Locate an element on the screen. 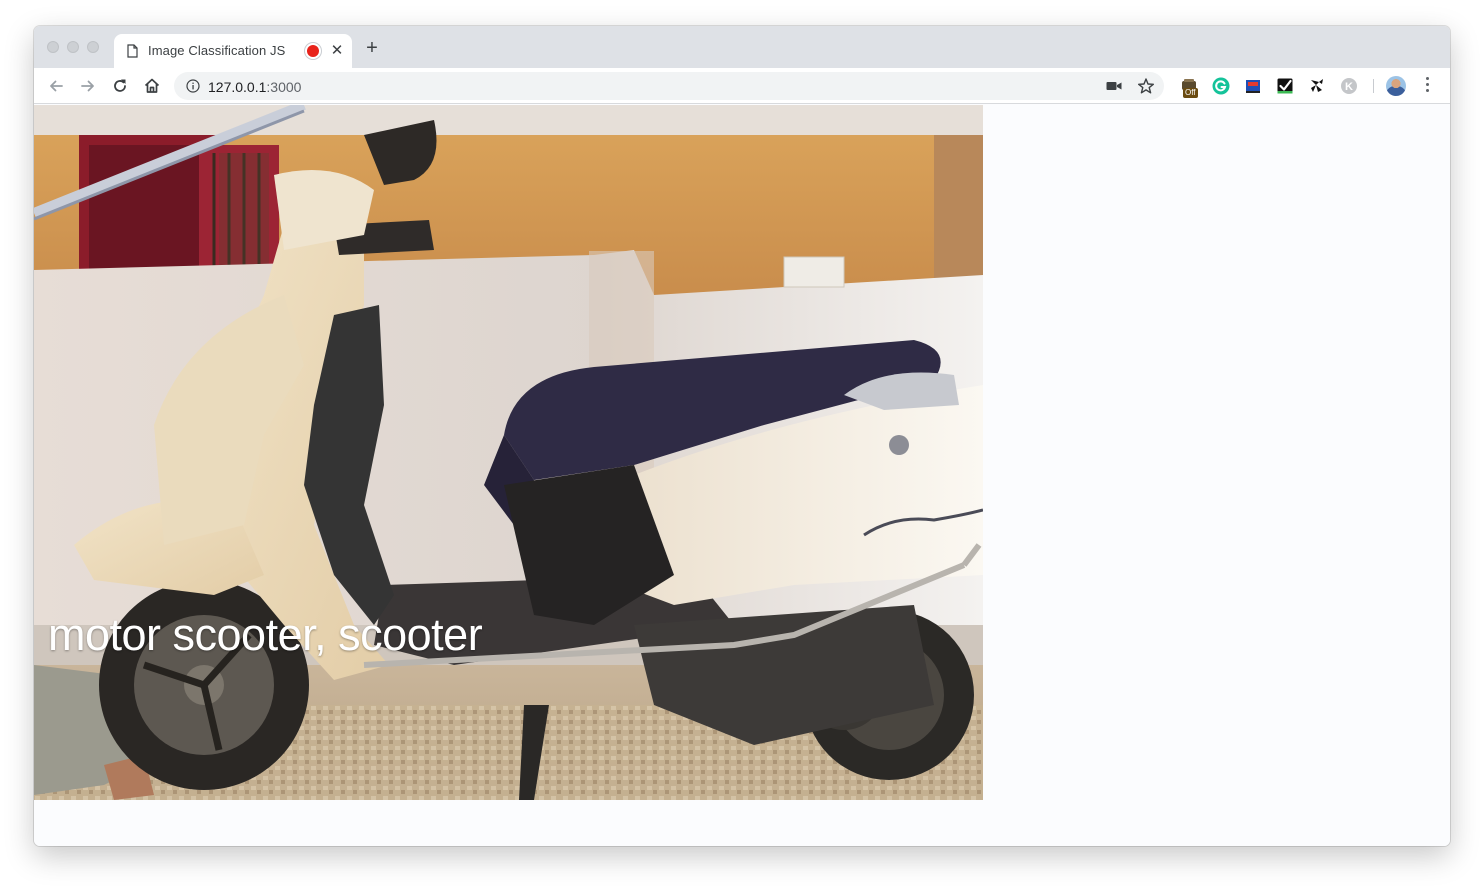 The width and height of the screenshot is (1484, 888). avatar is located at coordinates (1396, 86).